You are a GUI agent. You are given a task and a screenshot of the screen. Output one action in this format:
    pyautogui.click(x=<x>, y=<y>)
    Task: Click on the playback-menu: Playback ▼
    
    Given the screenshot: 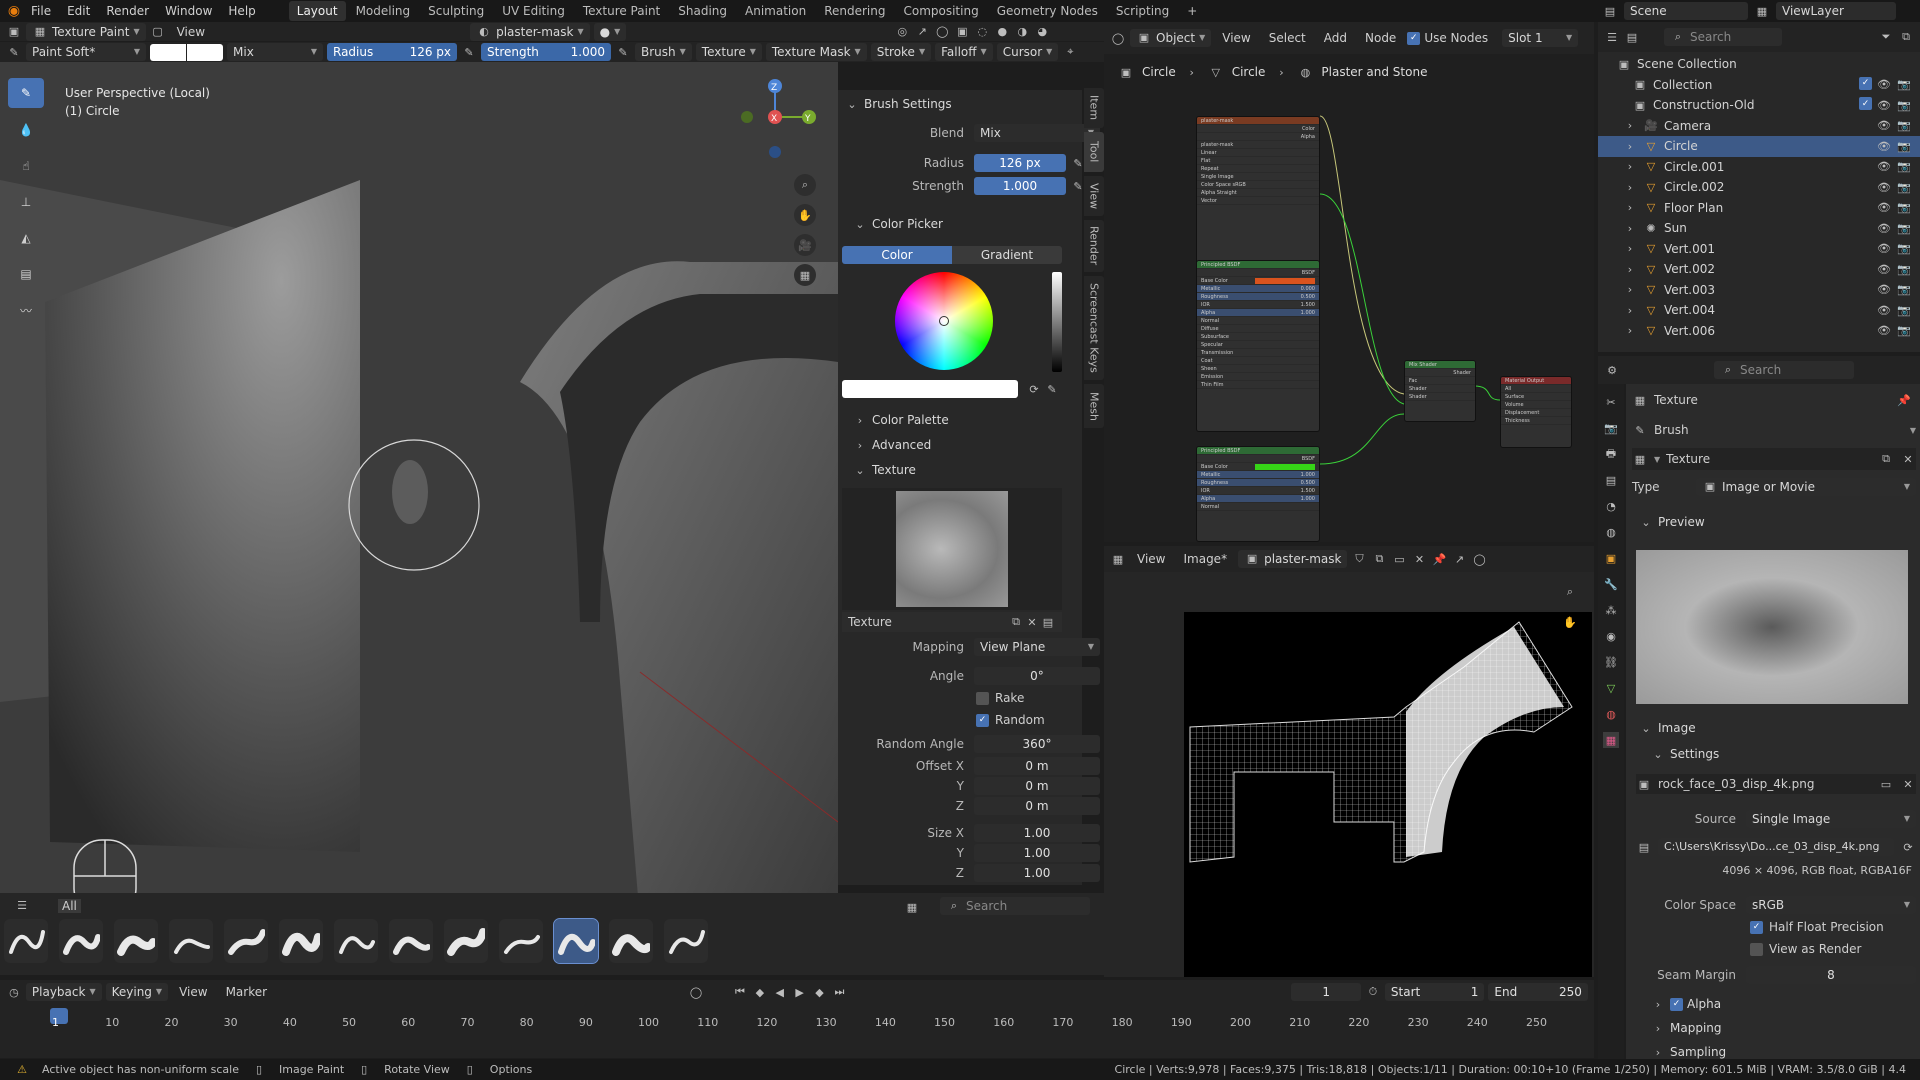 What is the action you would take?
    pyautogui.click(x=63, y=992)
    